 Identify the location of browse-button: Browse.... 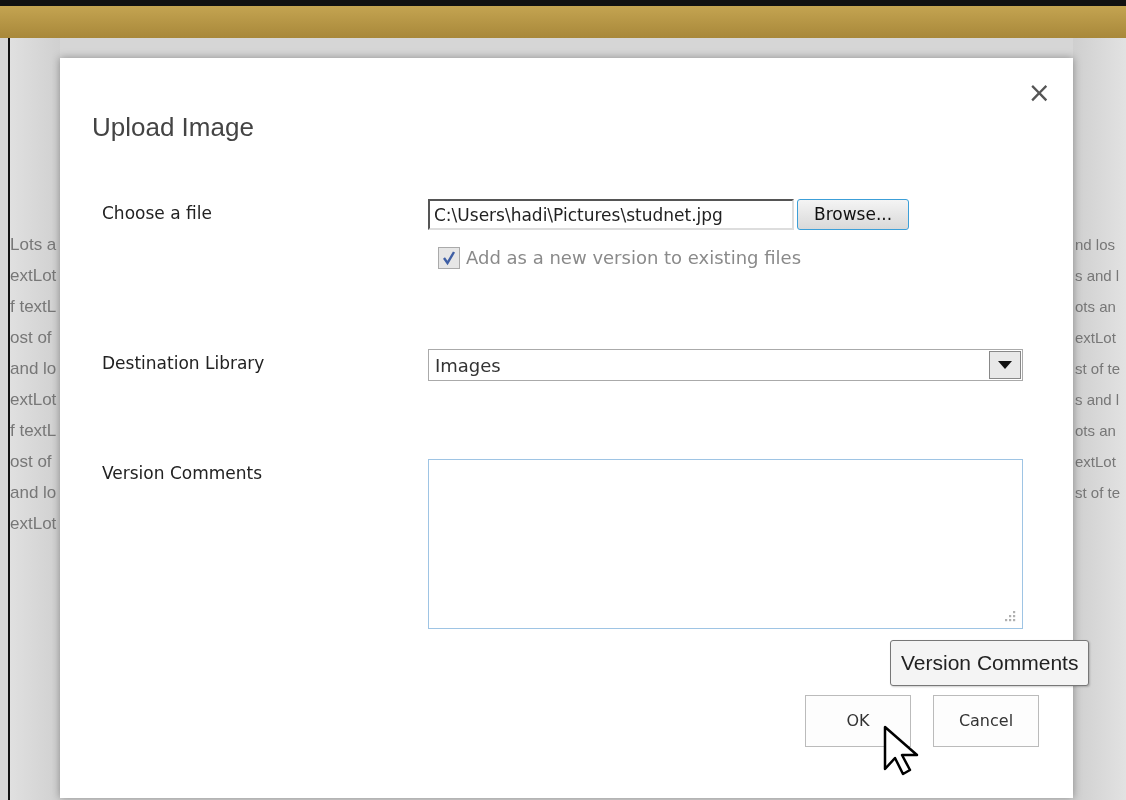
(853, 214).